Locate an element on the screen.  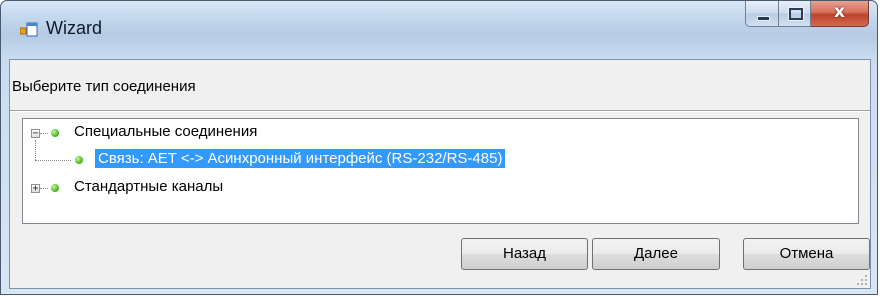
tree-node-label: Стандартные каналы is located at coordinates (149, 186).